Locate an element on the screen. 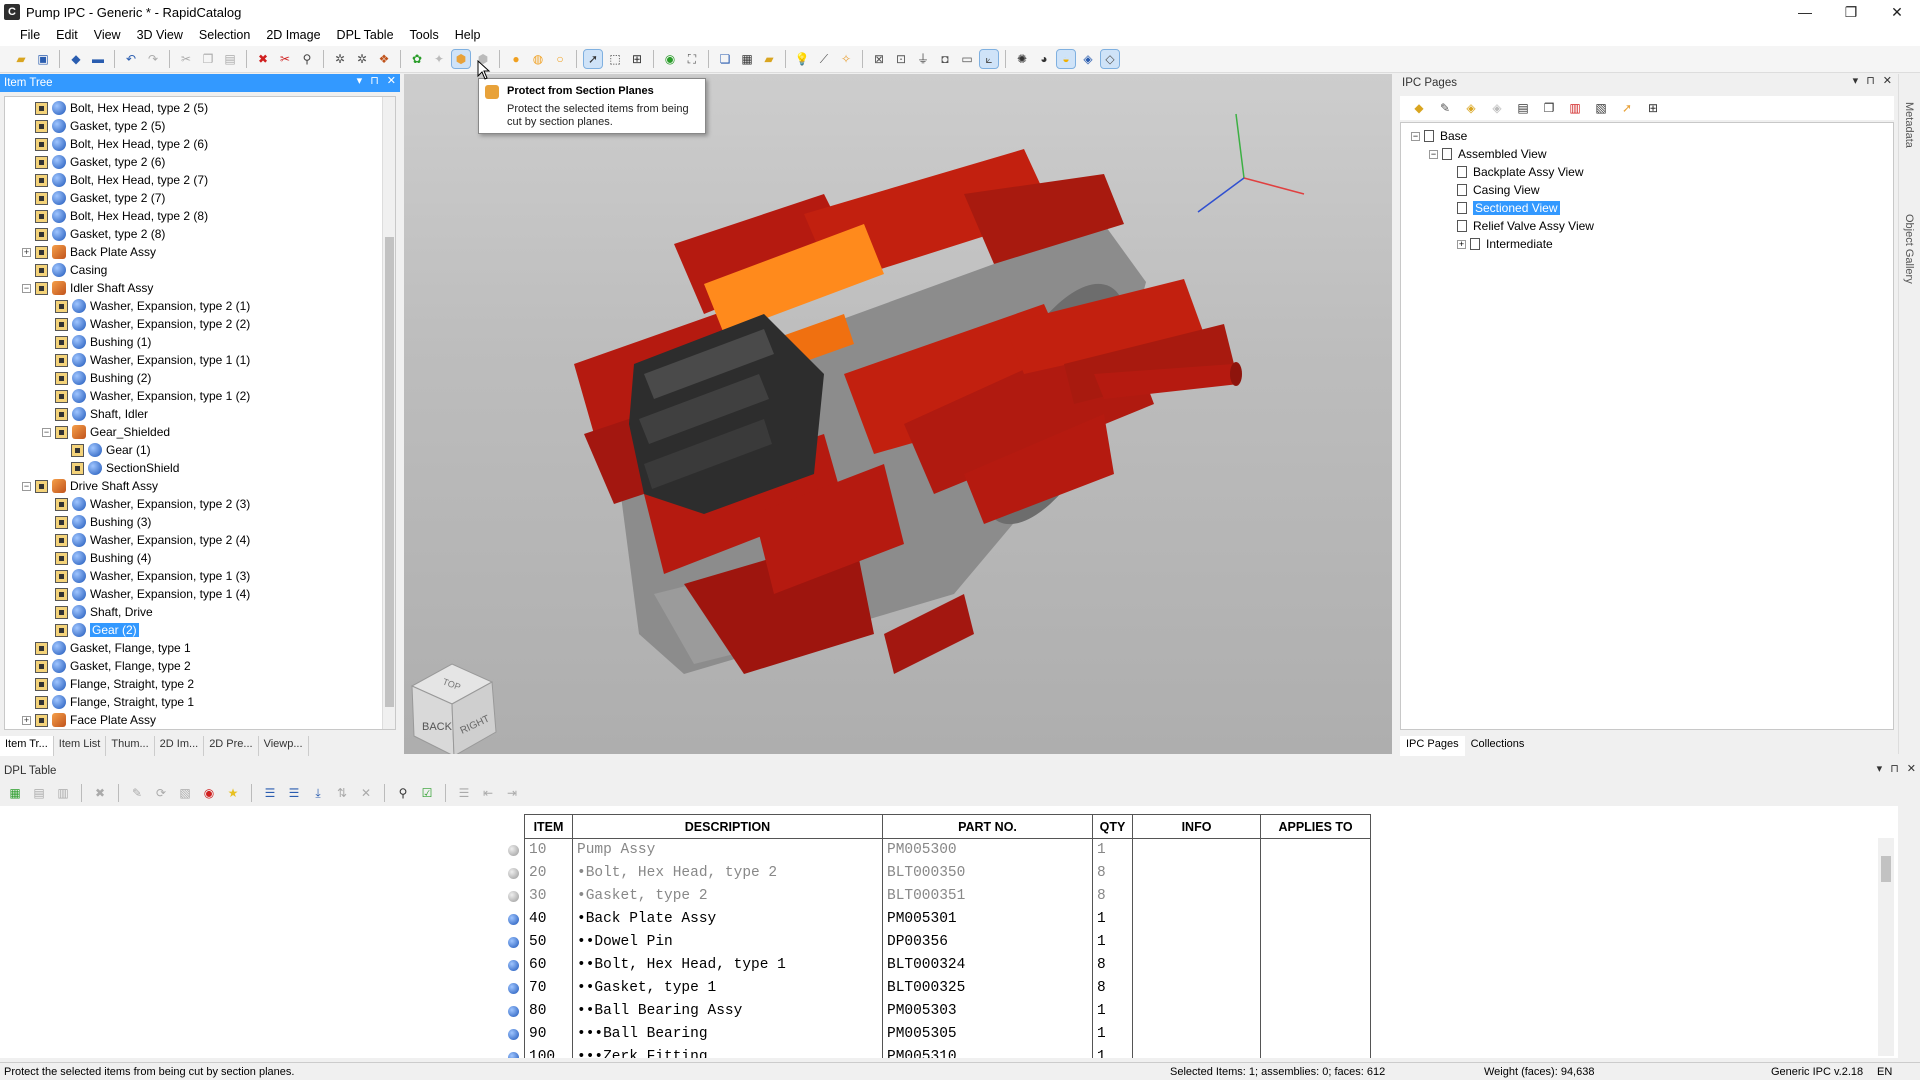 This screenshot has height=1080, width=1920. dpl-sort-icon: ⇅ is located at coordinates (342, 793).